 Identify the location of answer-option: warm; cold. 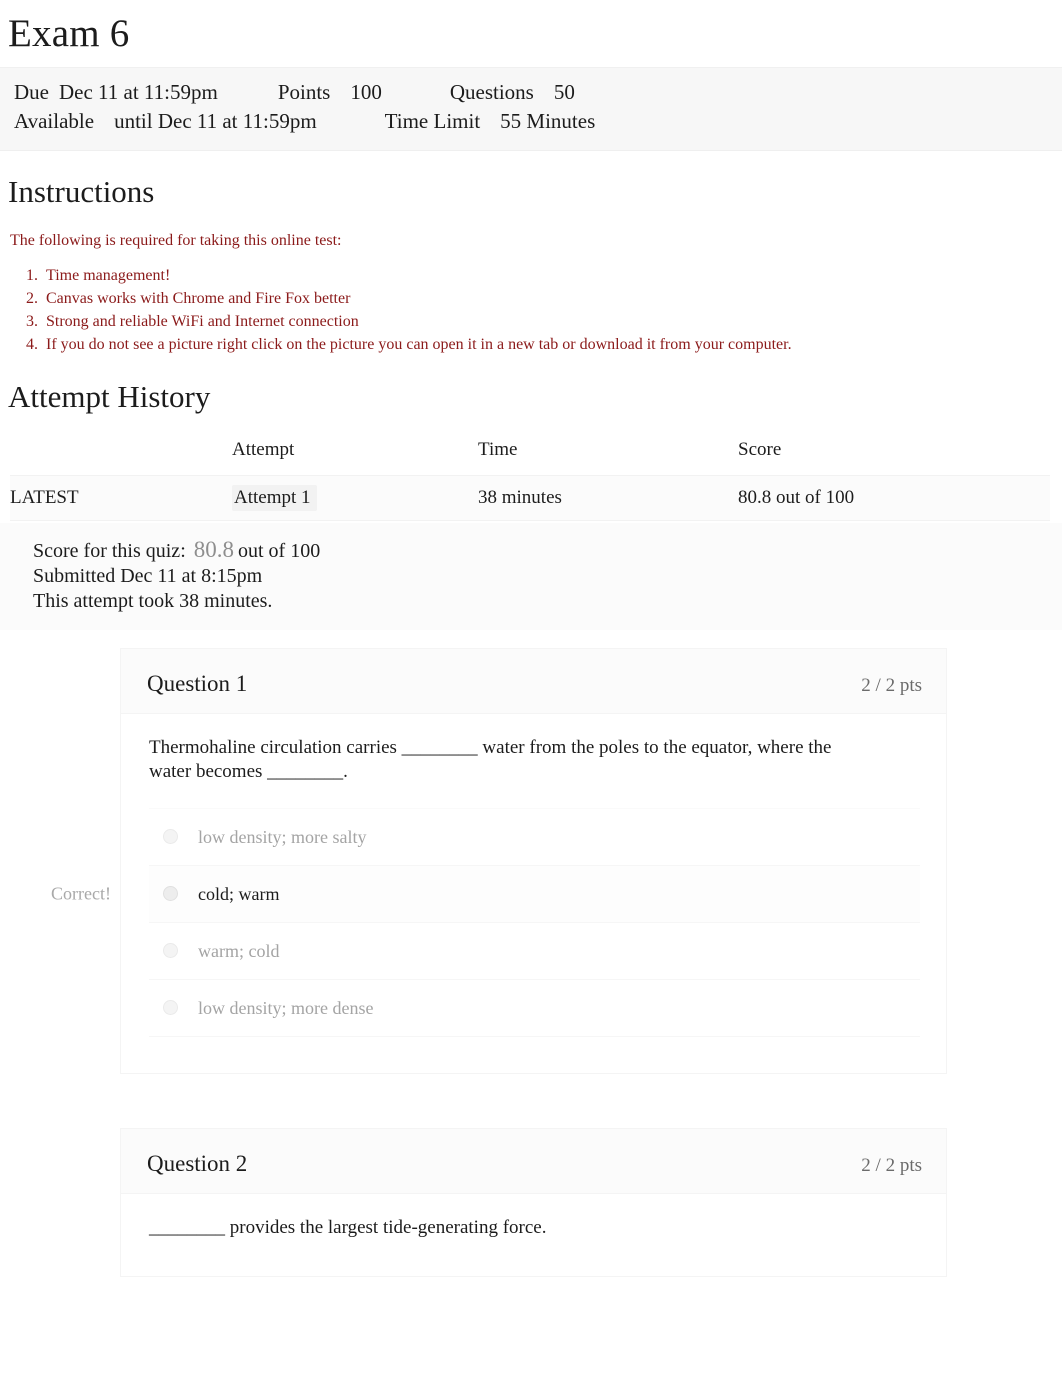
(534, 951).